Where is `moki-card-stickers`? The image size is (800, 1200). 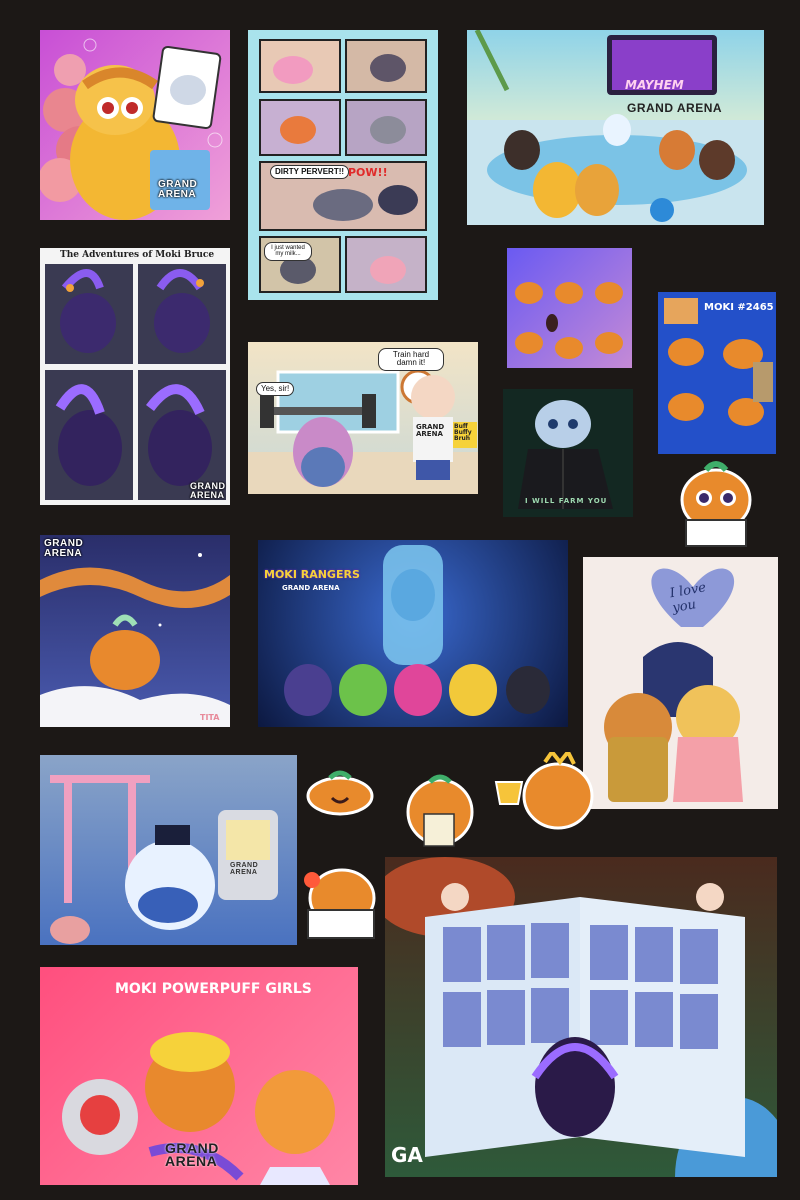 moki-card-stickers is located at coordinates (718, 362).